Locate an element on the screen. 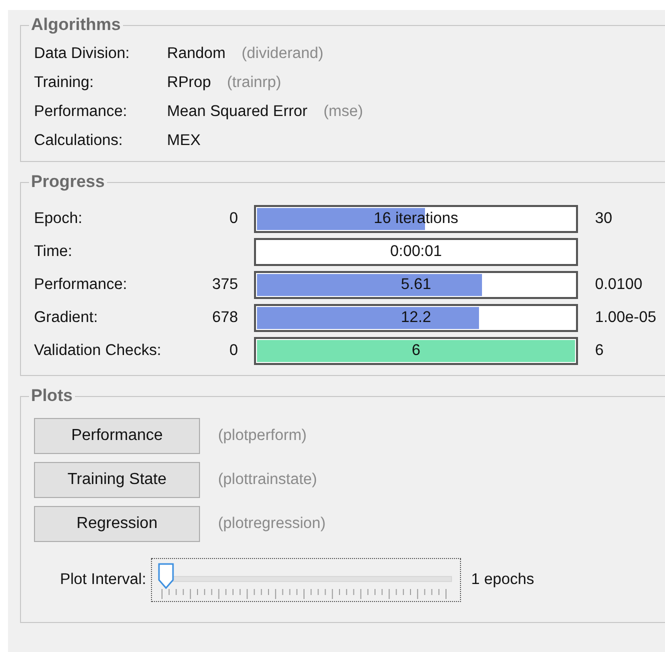 The height and width of the screenshot is (652, 665). plot-button: Performance is located at coordinates (117, 436).